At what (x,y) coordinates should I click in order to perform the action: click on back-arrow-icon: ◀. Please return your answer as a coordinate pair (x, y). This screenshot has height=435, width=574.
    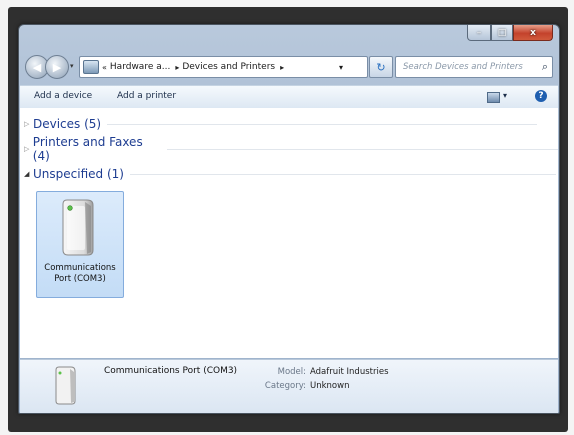
    Looking at the image, I should click on (37, 67).